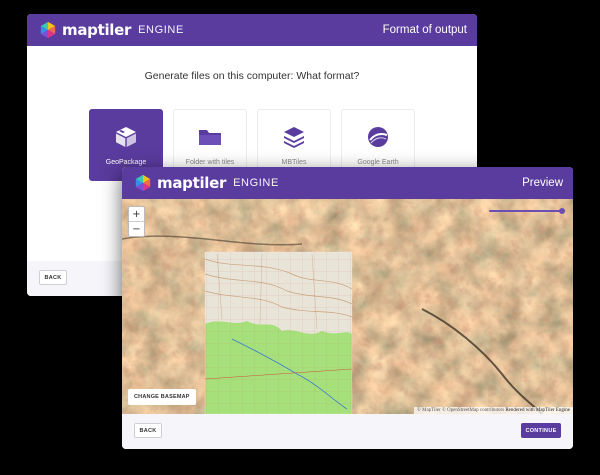  What do you see at coordinates (126, 136) in the screenshot?
I see `geopackage-icon` at bounding box center [126, 136].